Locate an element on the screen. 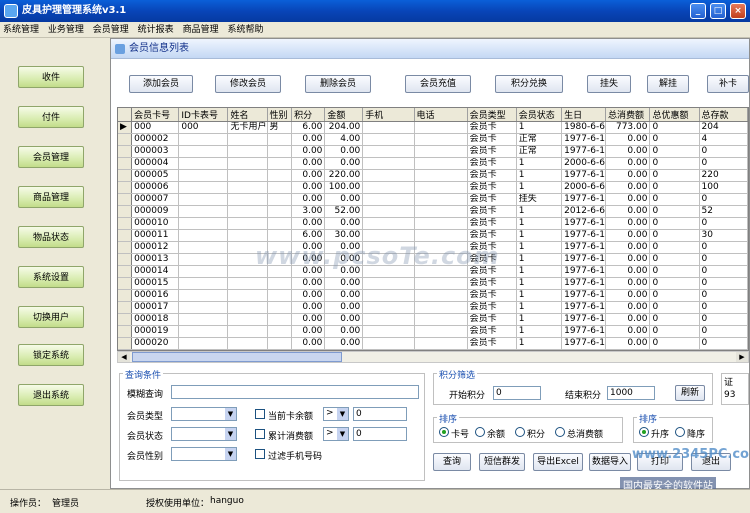  table-cell: 1980-6-6 is located at coordinates (583, 127).